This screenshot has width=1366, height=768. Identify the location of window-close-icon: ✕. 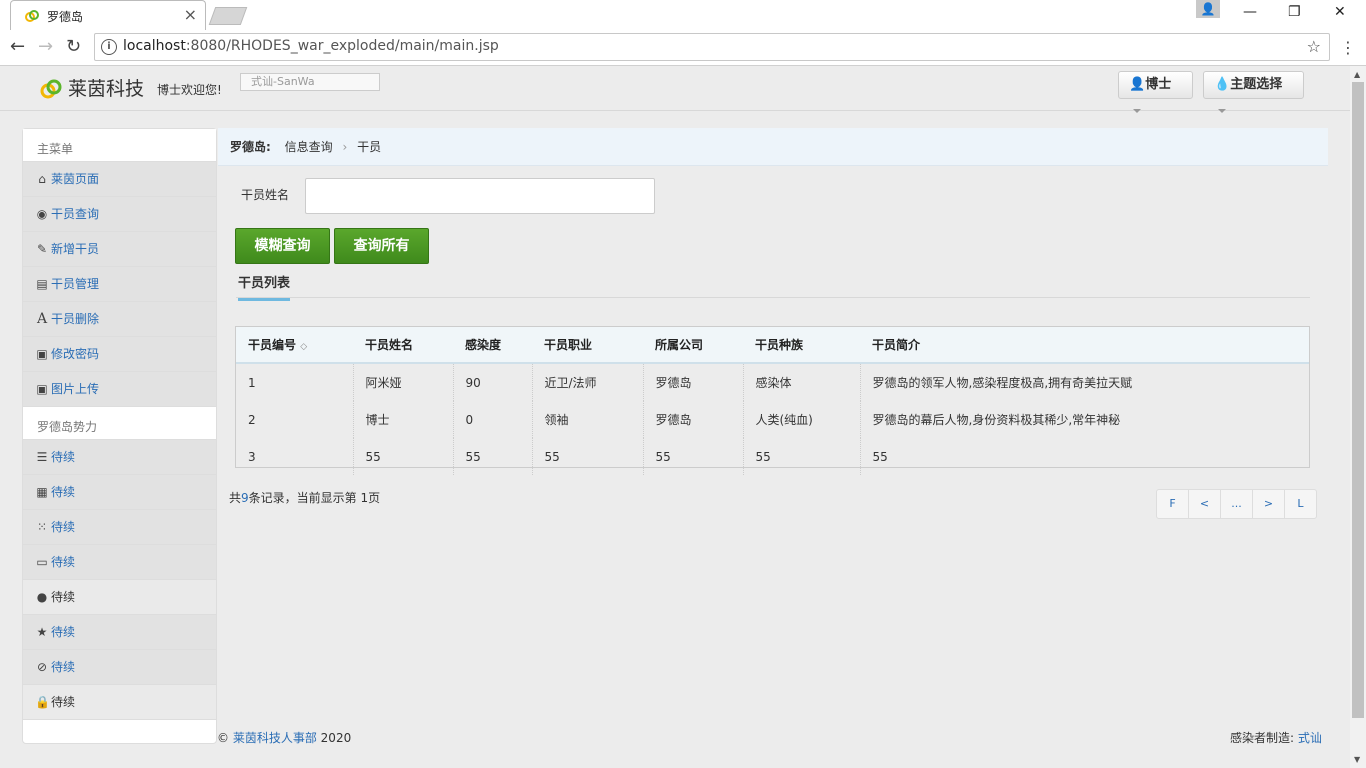
(1340, 12).